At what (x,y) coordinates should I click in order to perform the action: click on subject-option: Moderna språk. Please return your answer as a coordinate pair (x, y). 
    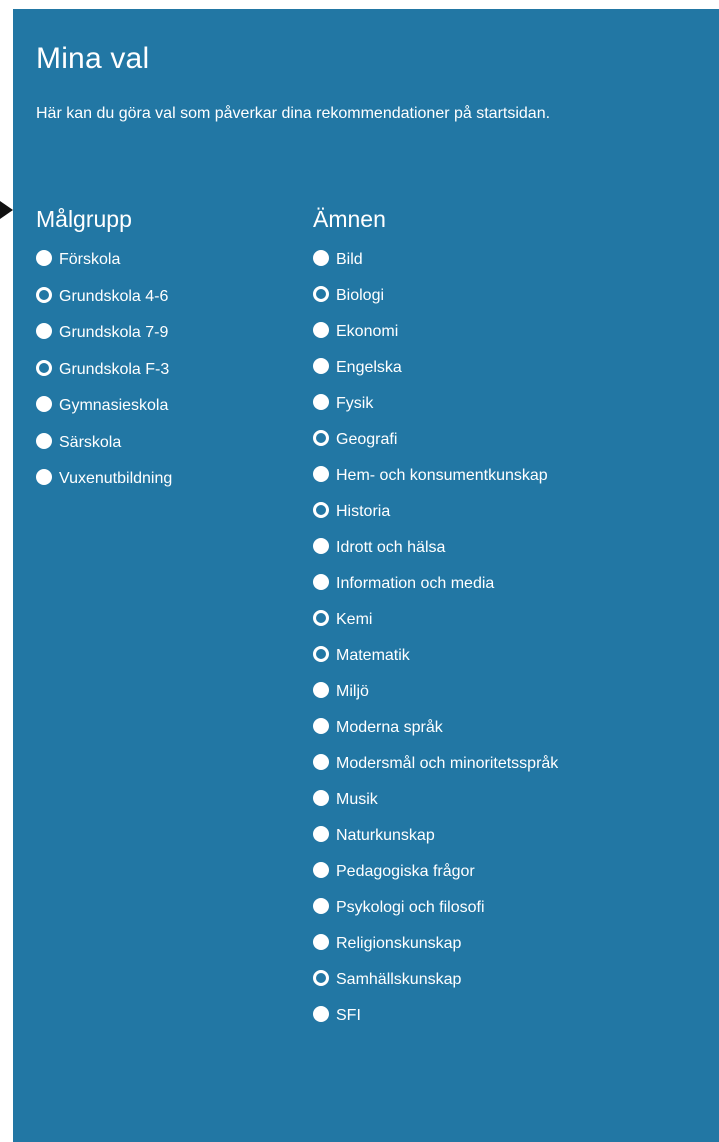
    Looking at the image, I should click on (443, 728).